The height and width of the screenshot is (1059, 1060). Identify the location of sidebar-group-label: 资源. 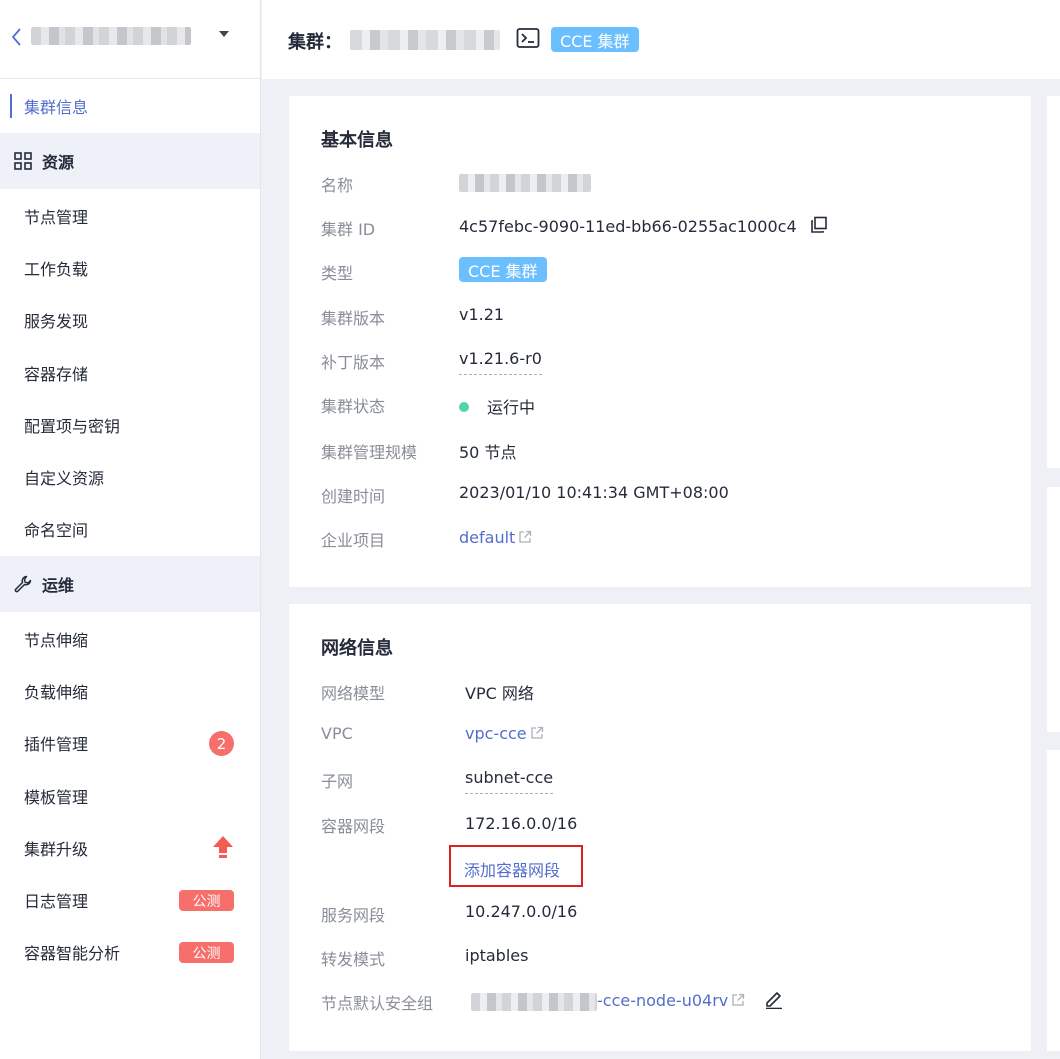
(58, 162).